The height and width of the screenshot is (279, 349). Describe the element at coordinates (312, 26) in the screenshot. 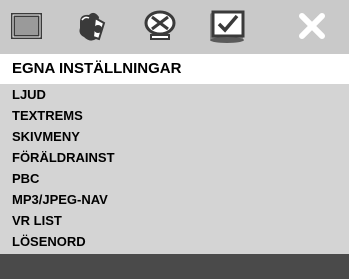

I see `close-icon` at that location.